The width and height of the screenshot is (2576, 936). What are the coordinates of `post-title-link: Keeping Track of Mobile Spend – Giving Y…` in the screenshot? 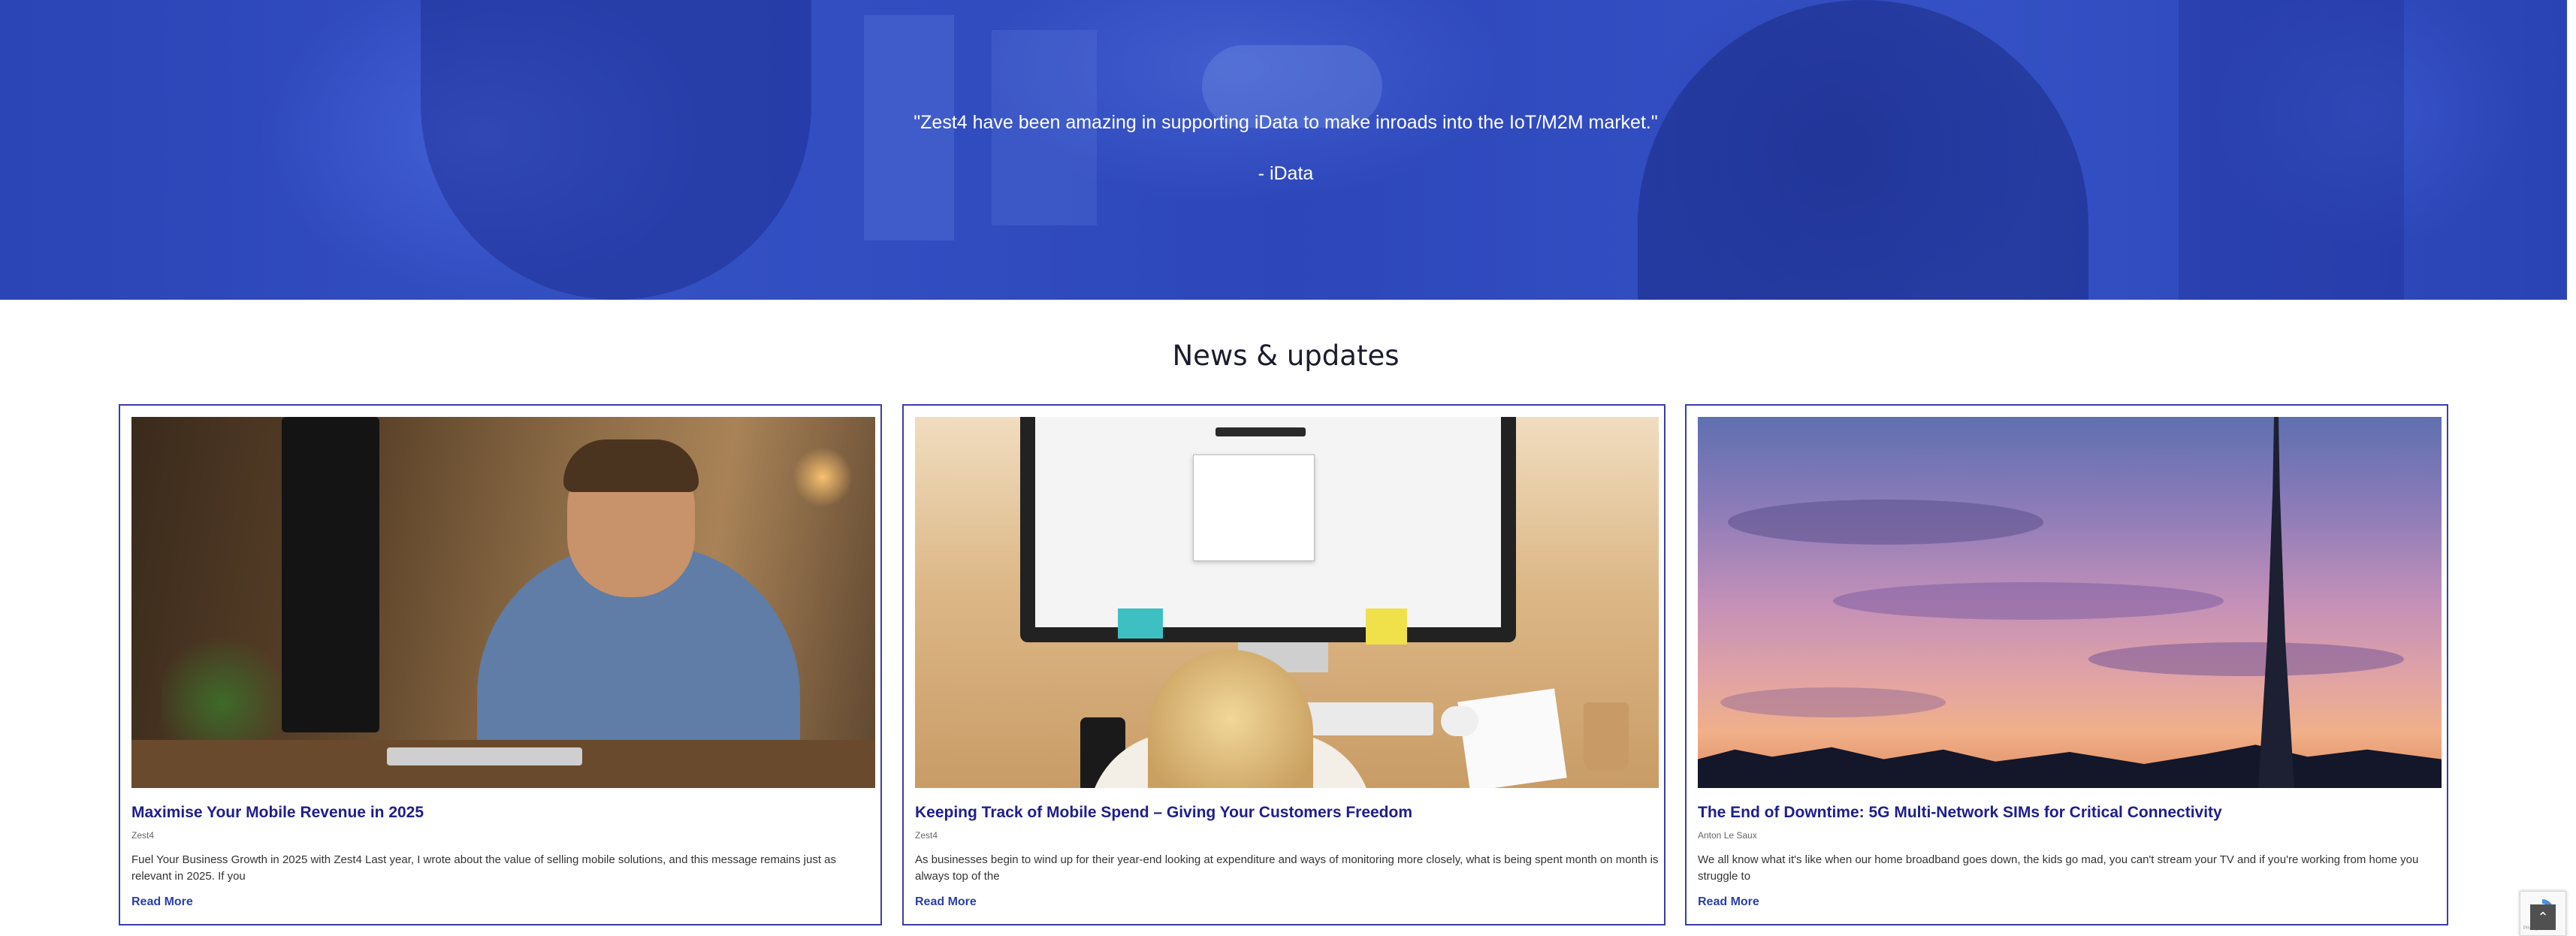 It's located at (1287, 813).